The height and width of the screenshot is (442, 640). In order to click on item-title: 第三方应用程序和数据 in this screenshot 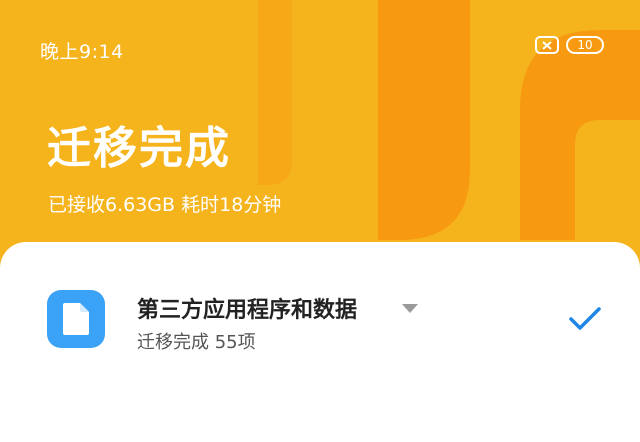, I will do `click(247, 310)`.